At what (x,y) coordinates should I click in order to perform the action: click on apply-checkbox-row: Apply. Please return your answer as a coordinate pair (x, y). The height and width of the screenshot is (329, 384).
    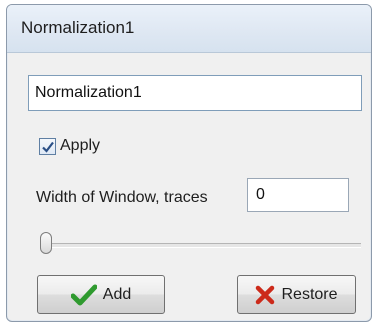
    Looking at the image, I should click on (69, 146).